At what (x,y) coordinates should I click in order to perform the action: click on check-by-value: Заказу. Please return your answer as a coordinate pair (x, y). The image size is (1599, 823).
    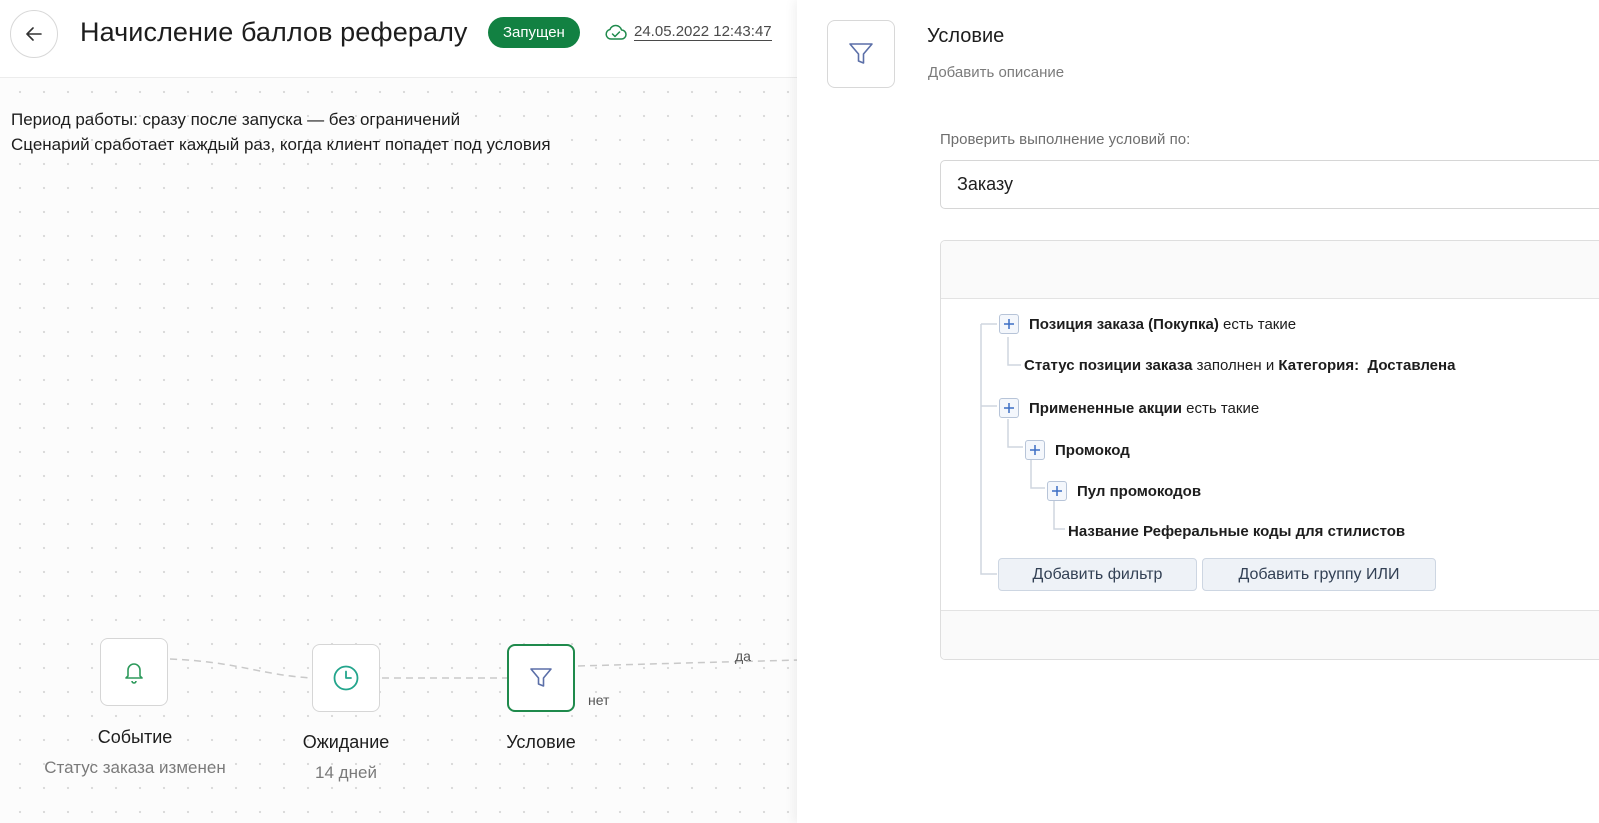
    Looking at the image, I should click on (985, 184).